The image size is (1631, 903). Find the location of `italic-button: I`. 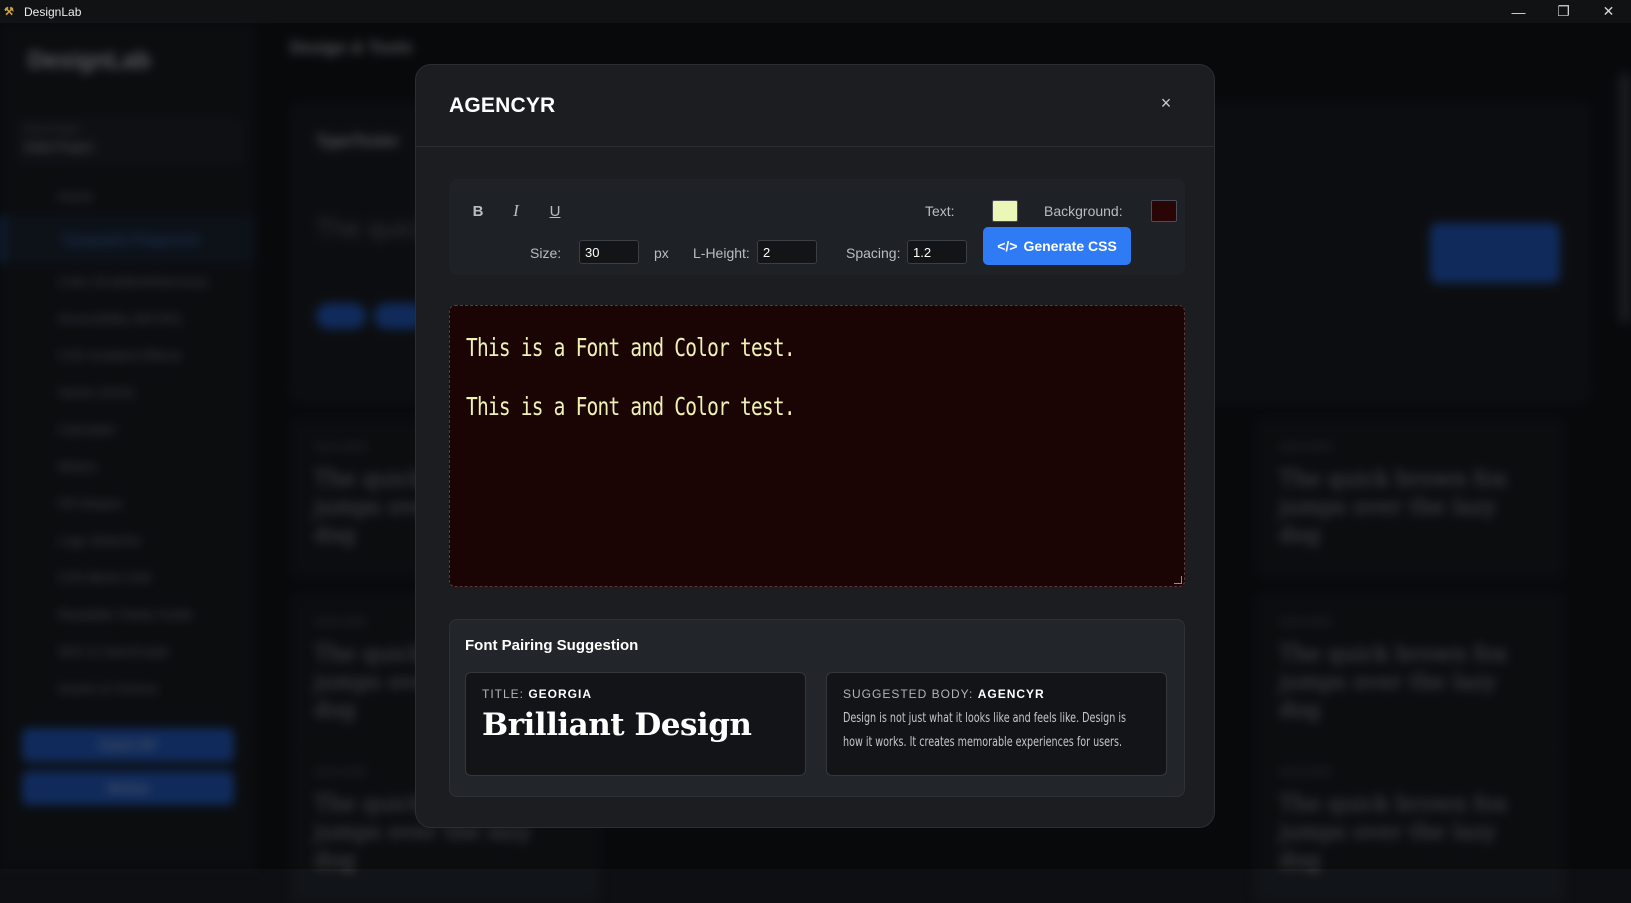

italic-button: I is located at coordinates (516, 211).